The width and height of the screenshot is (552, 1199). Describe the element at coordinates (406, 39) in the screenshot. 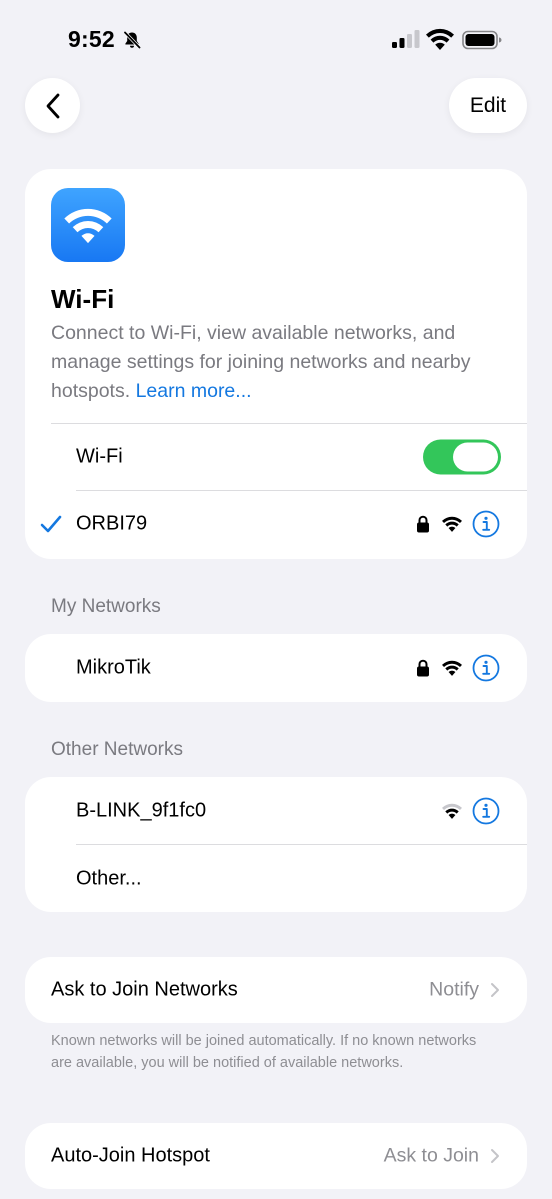

I see `cellular-signal-icon` at that location.